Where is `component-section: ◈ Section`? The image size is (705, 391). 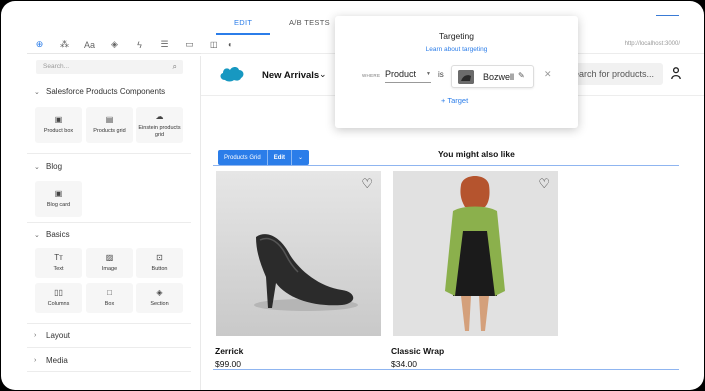
component-section: ◈ Section is located at coordinates (159, 298).